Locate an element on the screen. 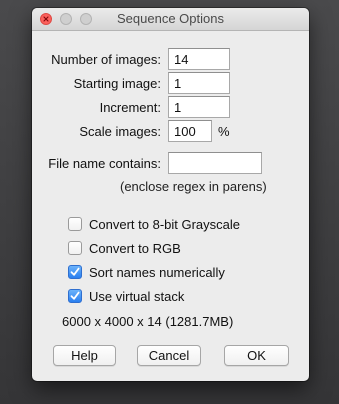  sort-names-numerically-checkbox is located at coordinates (75, 272).